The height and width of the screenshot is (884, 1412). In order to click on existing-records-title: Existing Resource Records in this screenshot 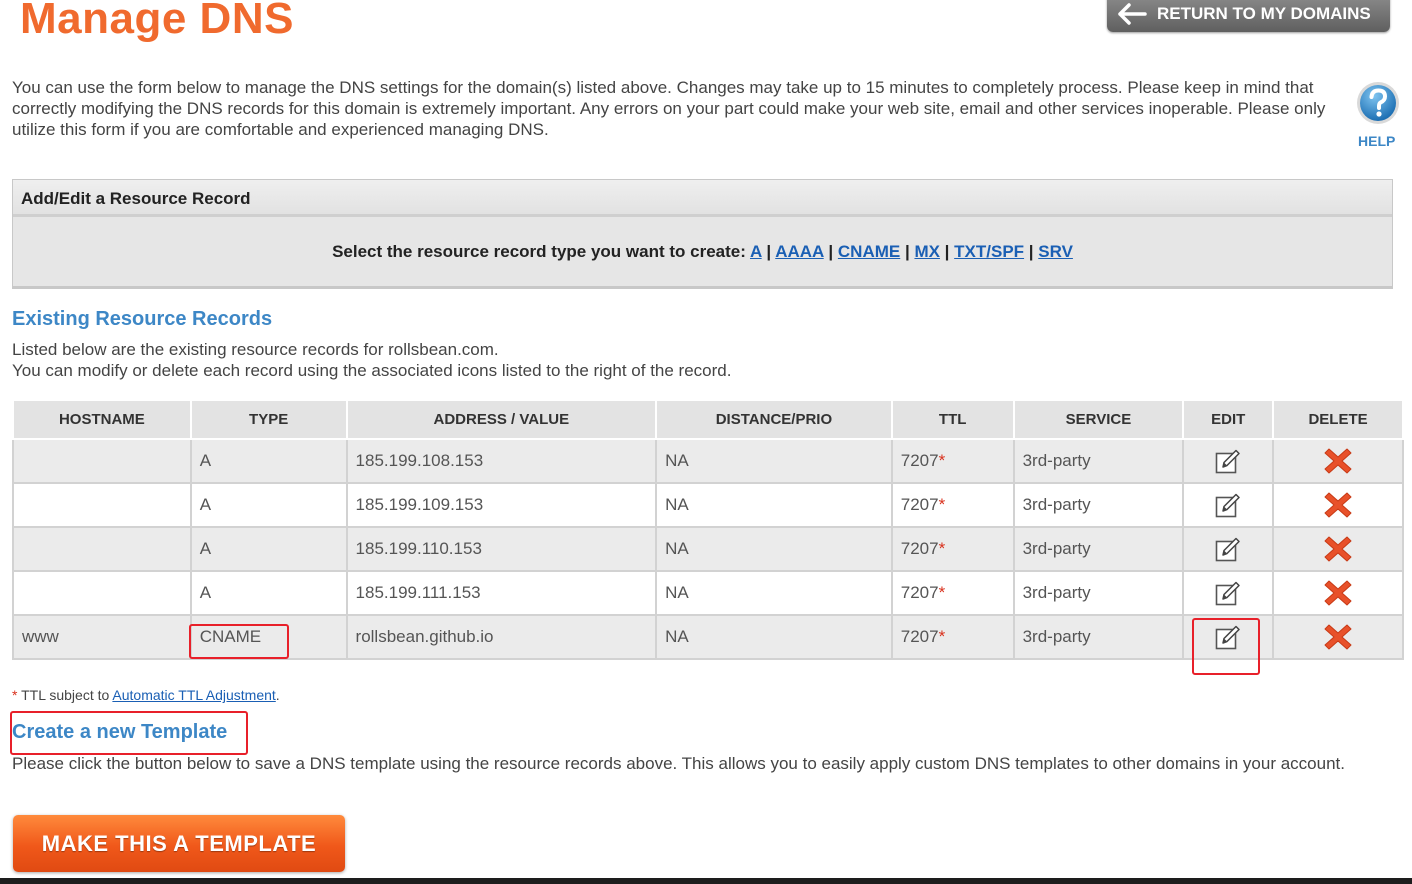, I will do `click(142, 319)`.